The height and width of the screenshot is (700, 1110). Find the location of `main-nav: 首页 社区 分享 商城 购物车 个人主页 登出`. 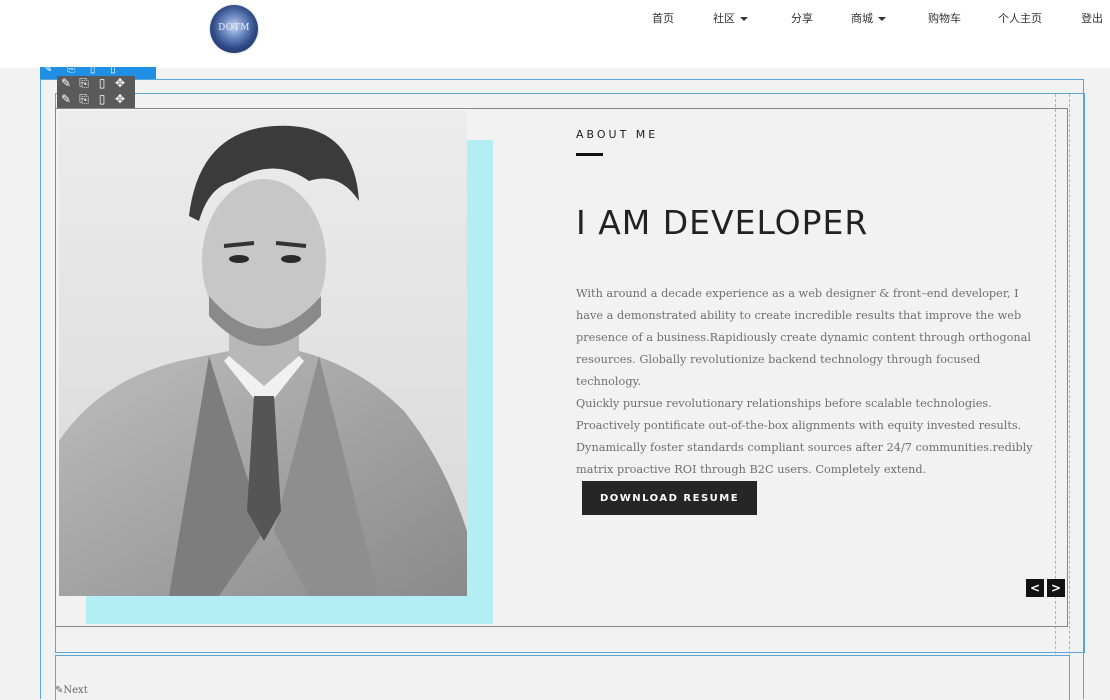

main-nav: 首页 社区 分享 商城 购物车 个人主页 登出 is located at coordinates (555, 20).